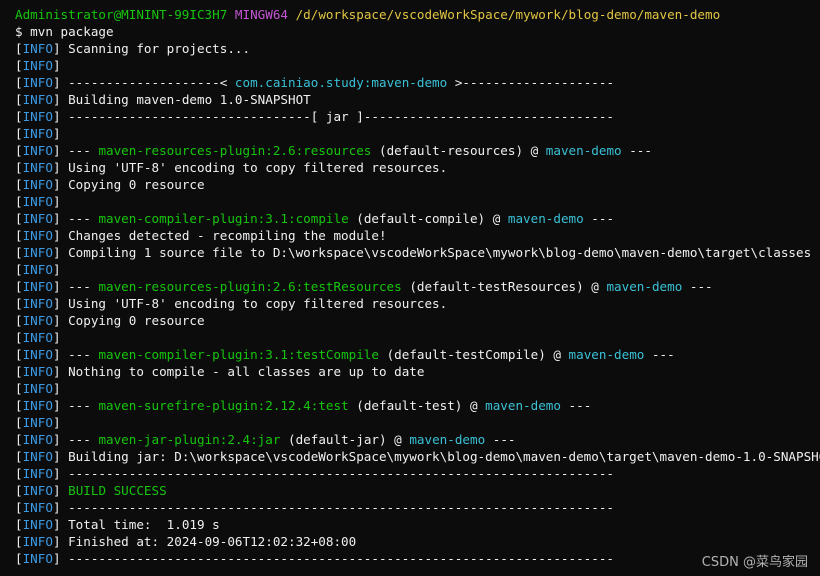  Describe the element at coordinates (181, 99) in the screenshot. I see `line-segment: ] Building maven-demo 1.0-SNAPSHOT` at that location.